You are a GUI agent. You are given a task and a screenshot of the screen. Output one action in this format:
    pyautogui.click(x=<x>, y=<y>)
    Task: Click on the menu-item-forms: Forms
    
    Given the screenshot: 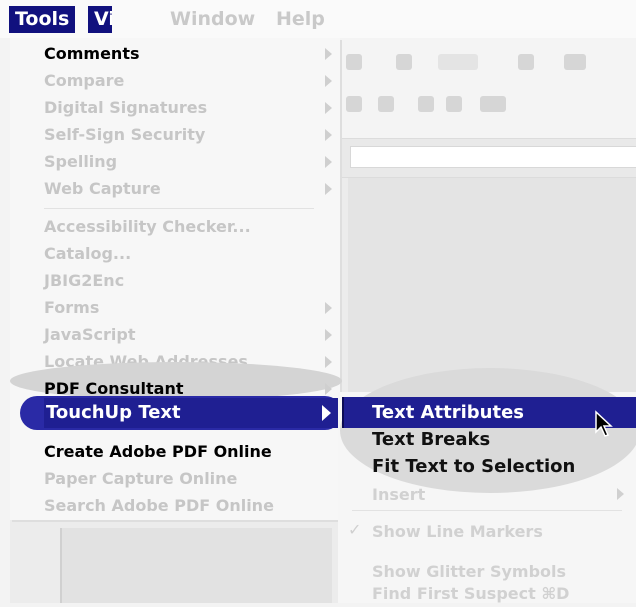 What is the action you would take?
    pyautogui.click(x=175, y=307)
    